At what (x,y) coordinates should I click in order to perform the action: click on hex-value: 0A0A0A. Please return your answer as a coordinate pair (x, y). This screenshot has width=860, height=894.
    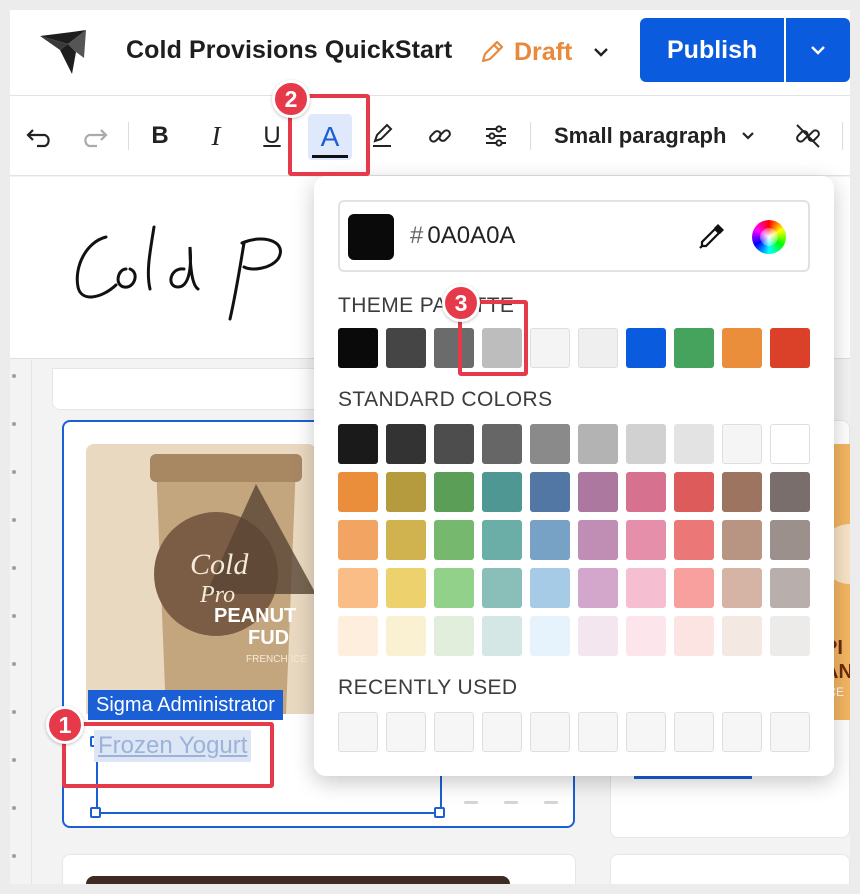
    Looking at the image, I should click on (471, 235).